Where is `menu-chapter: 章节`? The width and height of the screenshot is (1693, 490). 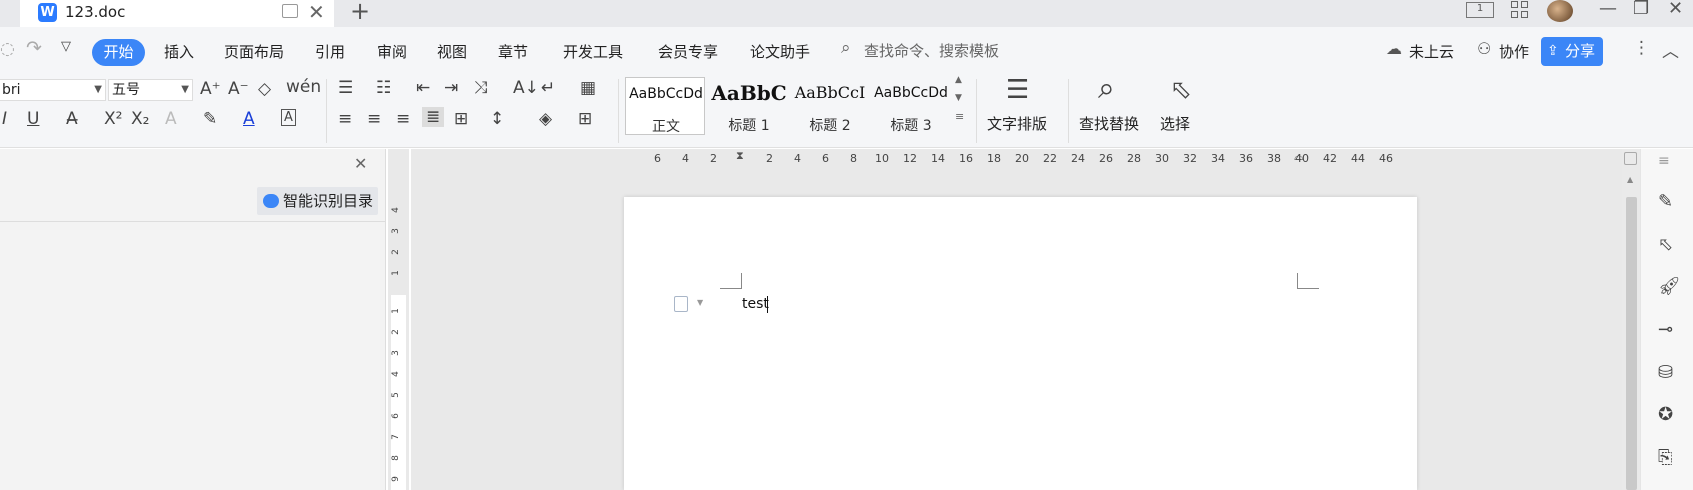
menu-chapter: 章节 is located at coordinates (513, 51).